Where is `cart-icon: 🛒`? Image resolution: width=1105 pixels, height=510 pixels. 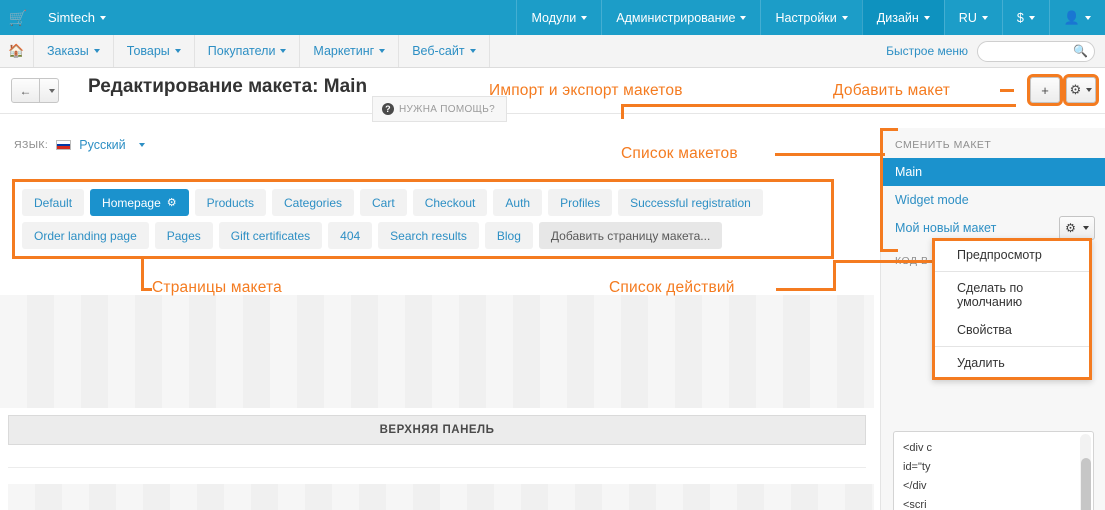 cart-icon: 🛒 is located at coordinates (18, 17).